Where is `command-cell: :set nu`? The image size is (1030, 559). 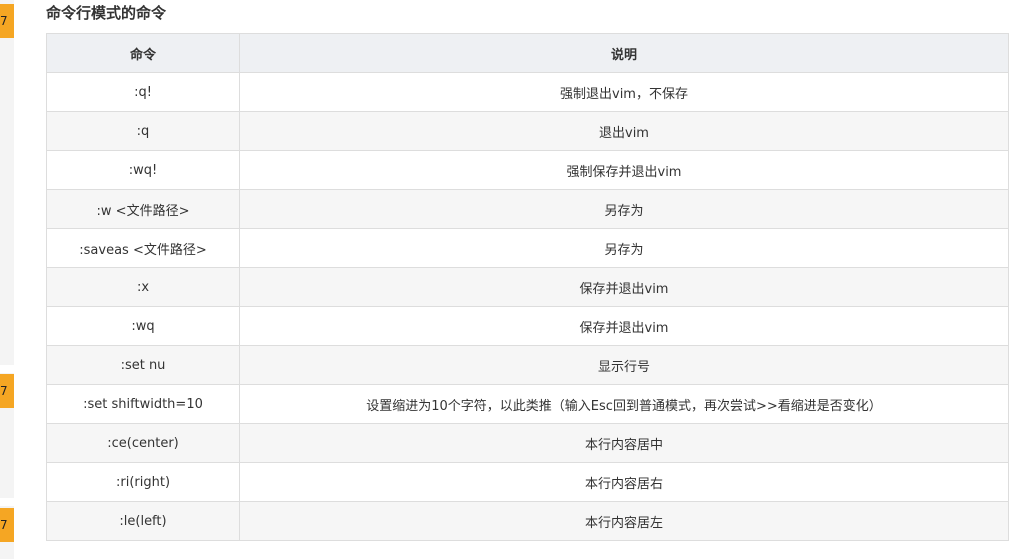 command-cell: :set nu is located at coordinates (143, 365).